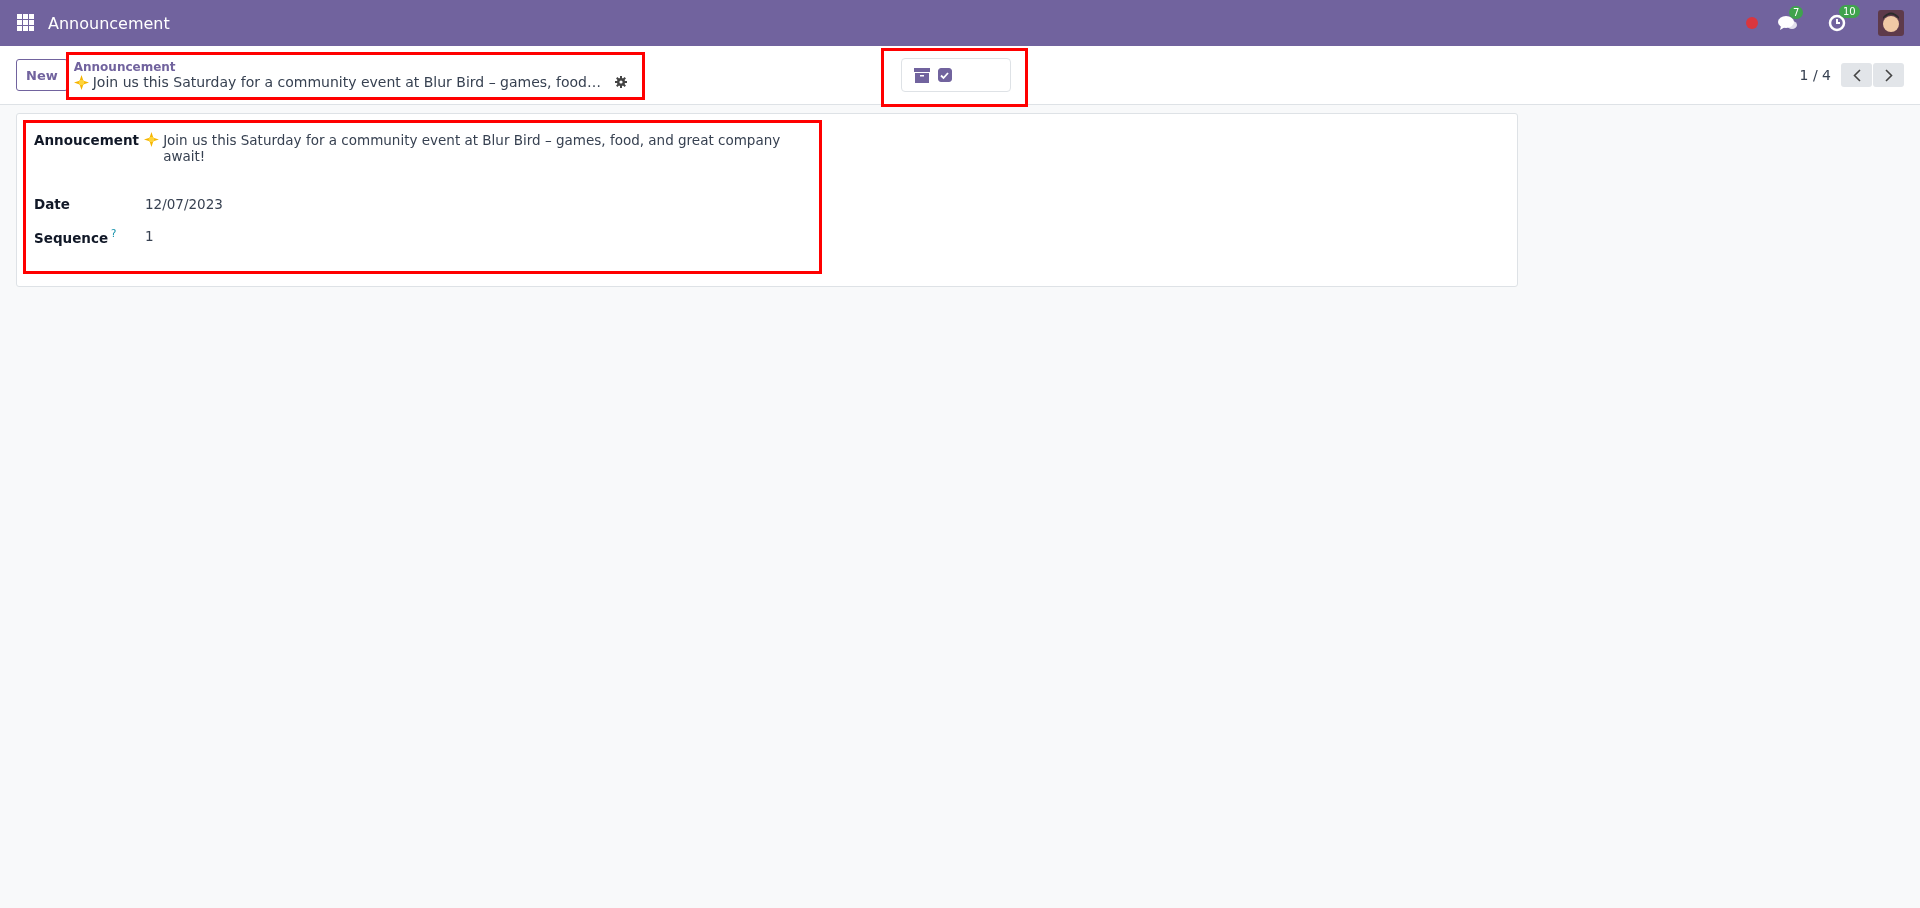 The image size is (1920, 908). Describe the element at coordinates (1849, 11) in the screenshot. I see `notification-count: 10` at that location.